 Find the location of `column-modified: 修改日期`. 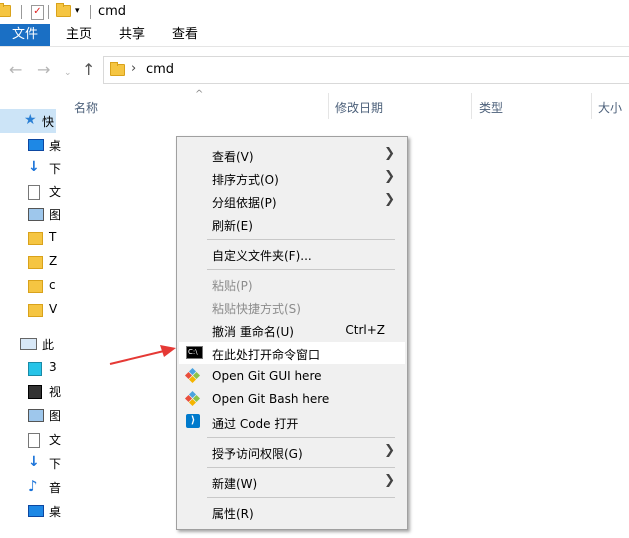

column-modified: 修改日期 is located at coordinates (359, 107).